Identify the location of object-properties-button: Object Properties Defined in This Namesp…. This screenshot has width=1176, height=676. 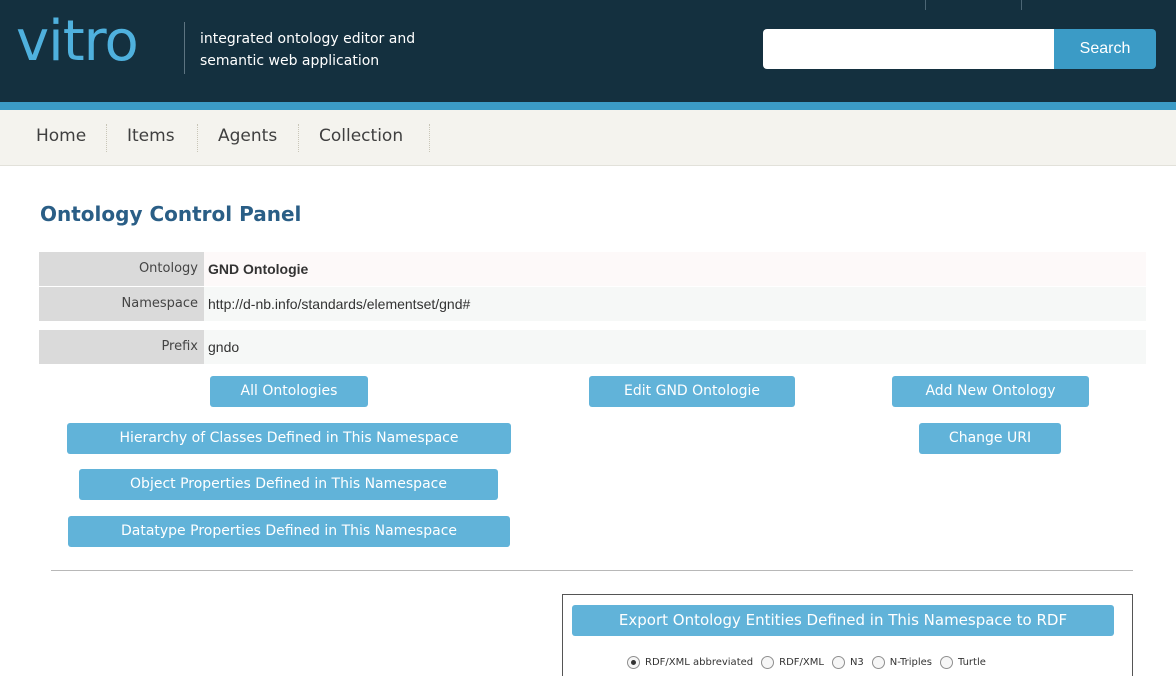
(288, 484).